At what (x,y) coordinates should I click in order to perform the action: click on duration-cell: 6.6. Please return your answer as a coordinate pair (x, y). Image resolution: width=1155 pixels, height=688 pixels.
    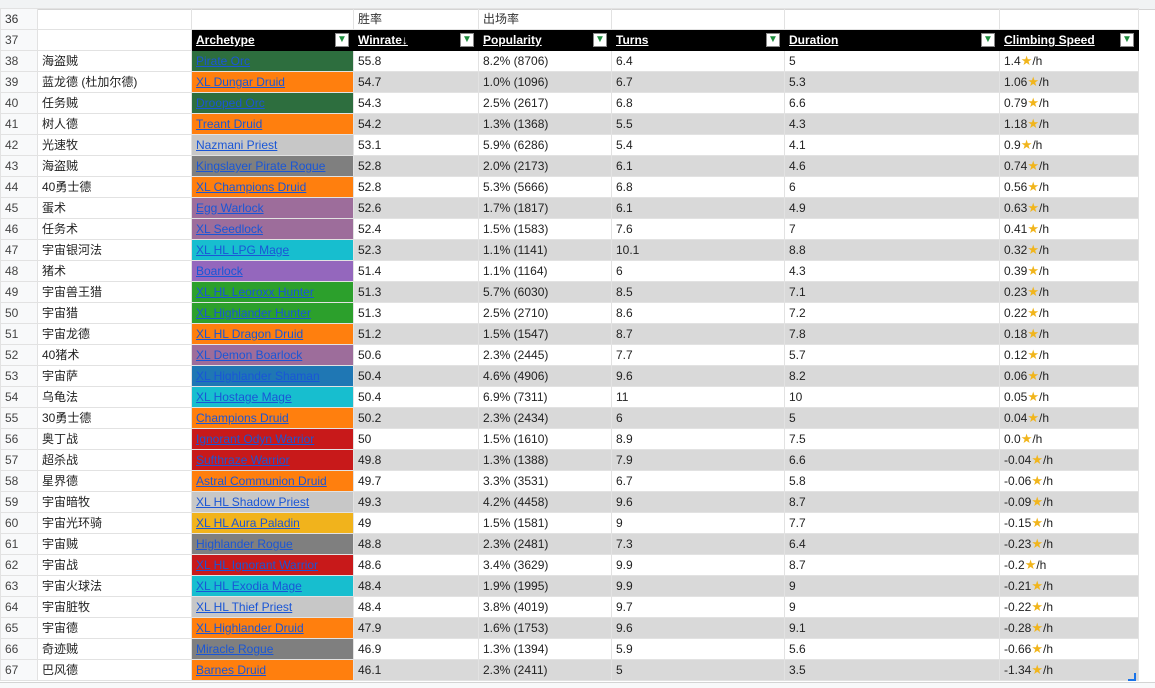
    Looking at the image, I should click on (892, 103).